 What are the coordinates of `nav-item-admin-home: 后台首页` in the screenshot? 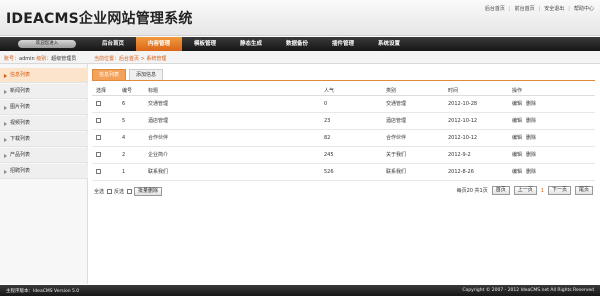 It's located at (113, 44).